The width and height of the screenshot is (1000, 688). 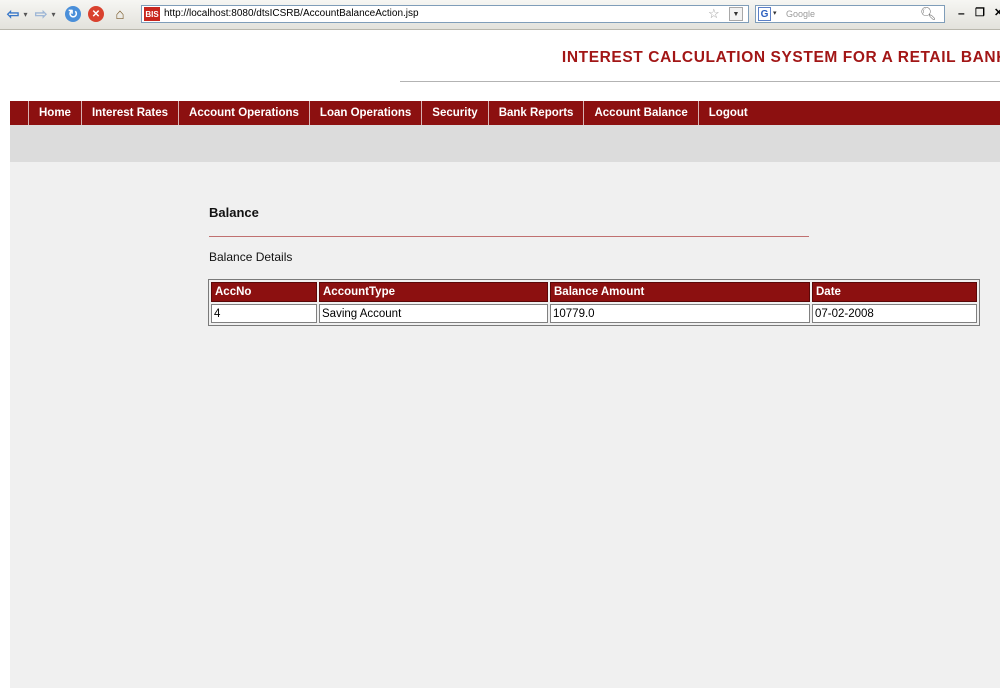 I want to click on title-divider, so click(x=700, y=81).